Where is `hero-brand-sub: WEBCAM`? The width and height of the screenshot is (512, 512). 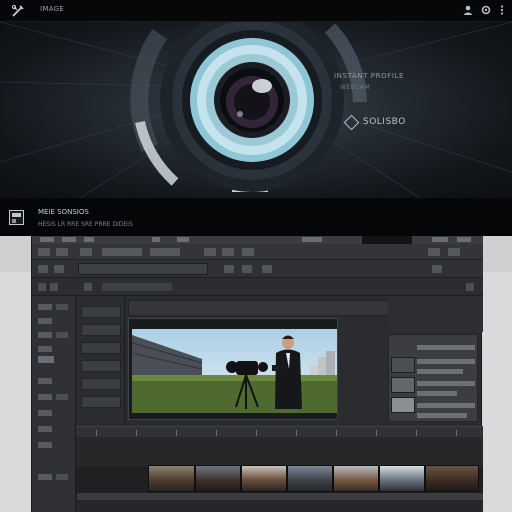 hero-brand-sub: WEBCAM is located at coordinates (355, 87).